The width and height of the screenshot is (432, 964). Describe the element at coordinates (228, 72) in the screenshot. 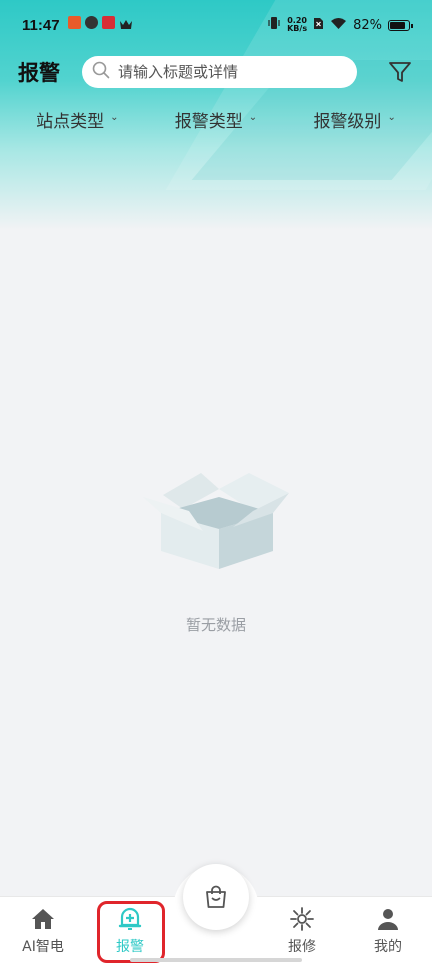

I see `search-input` at that location.